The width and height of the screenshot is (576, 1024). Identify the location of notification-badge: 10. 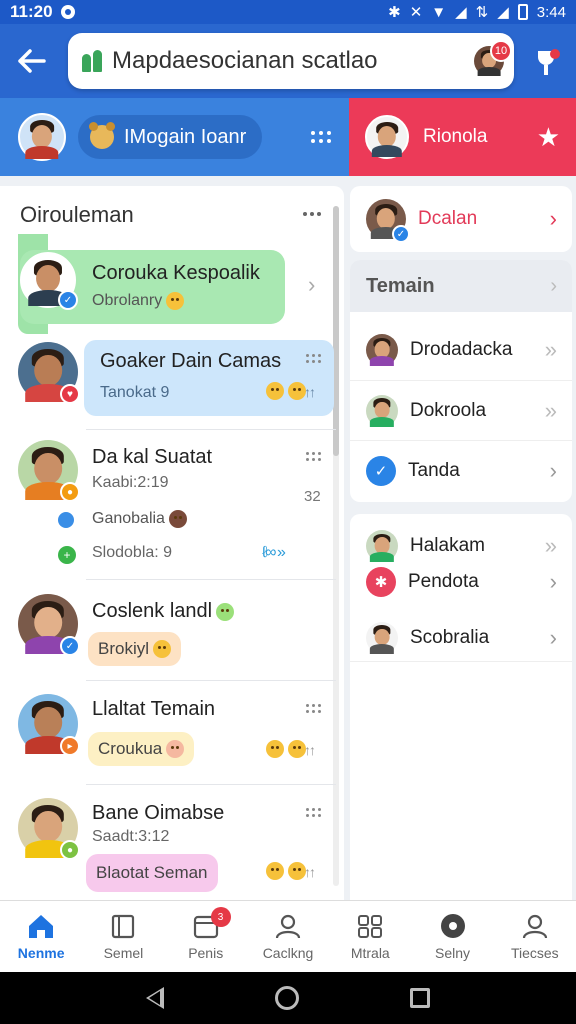
(501, 51).